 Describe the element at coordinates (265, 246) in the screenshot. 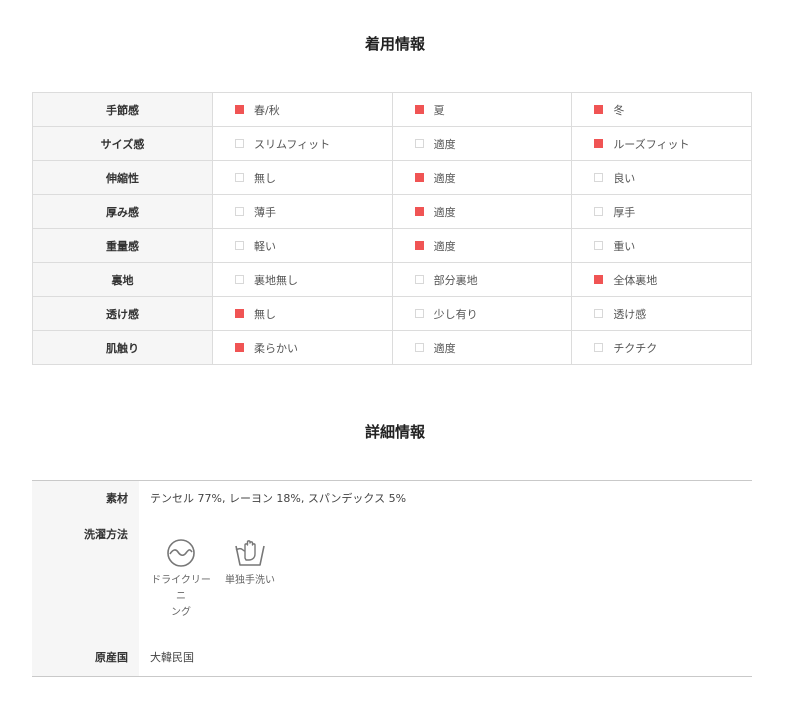

I see `fit-option-label: 軽い` at that location.